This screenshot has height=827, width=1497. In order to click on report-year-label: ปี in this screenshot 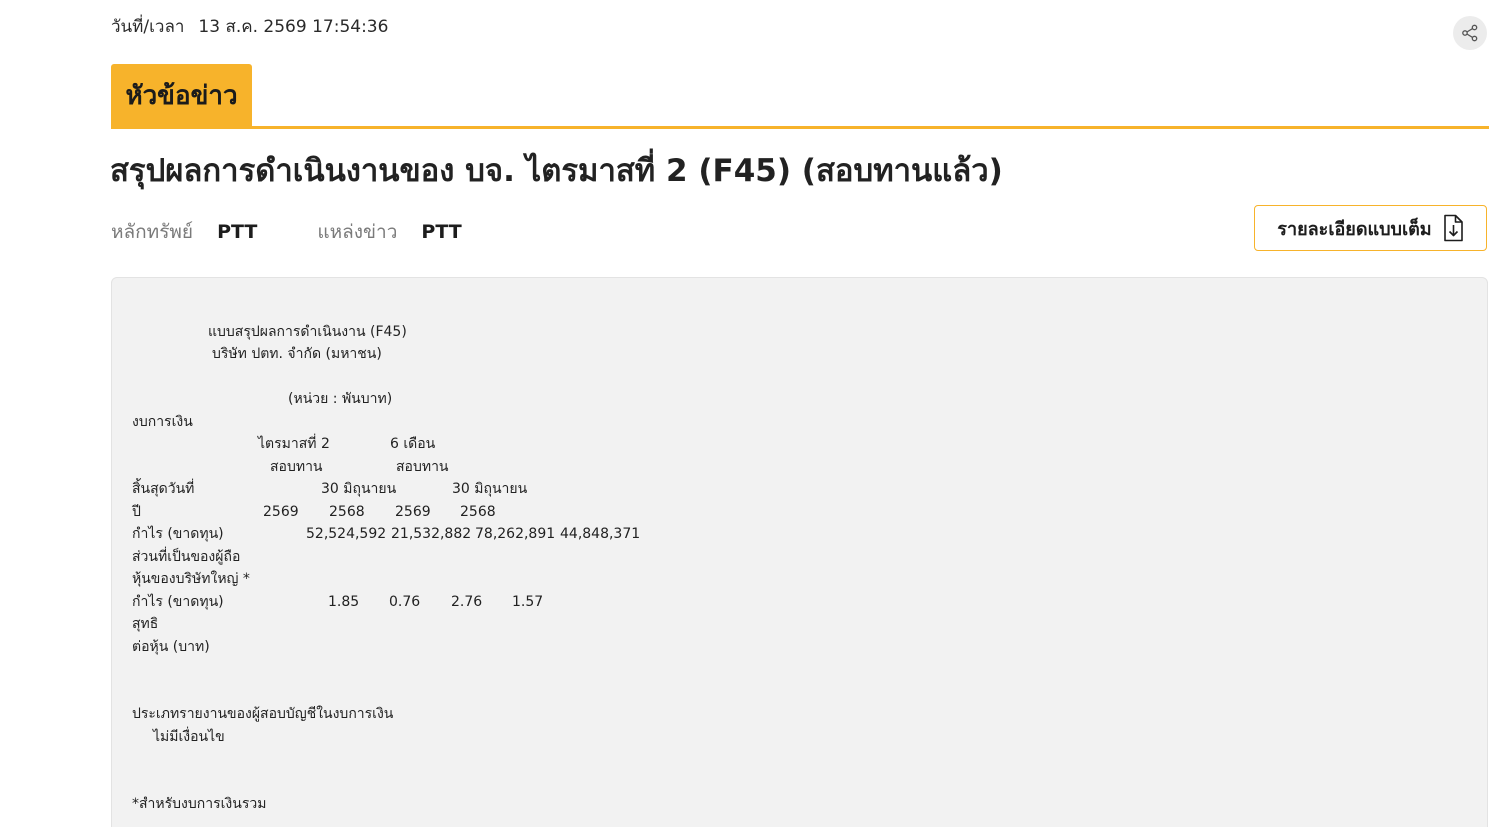, I will do `click(136, 512)`.